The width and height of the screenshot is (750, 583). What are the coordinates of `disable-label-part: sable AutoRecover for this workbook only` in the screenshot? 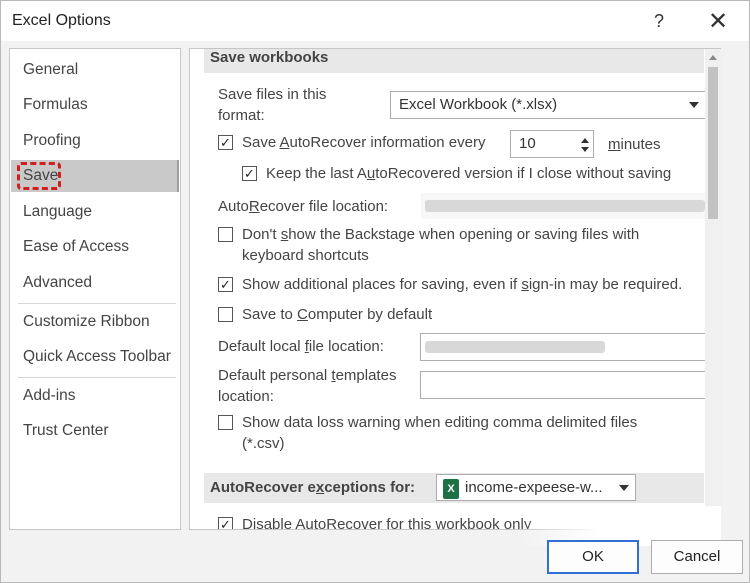 It's located at (393, 523).